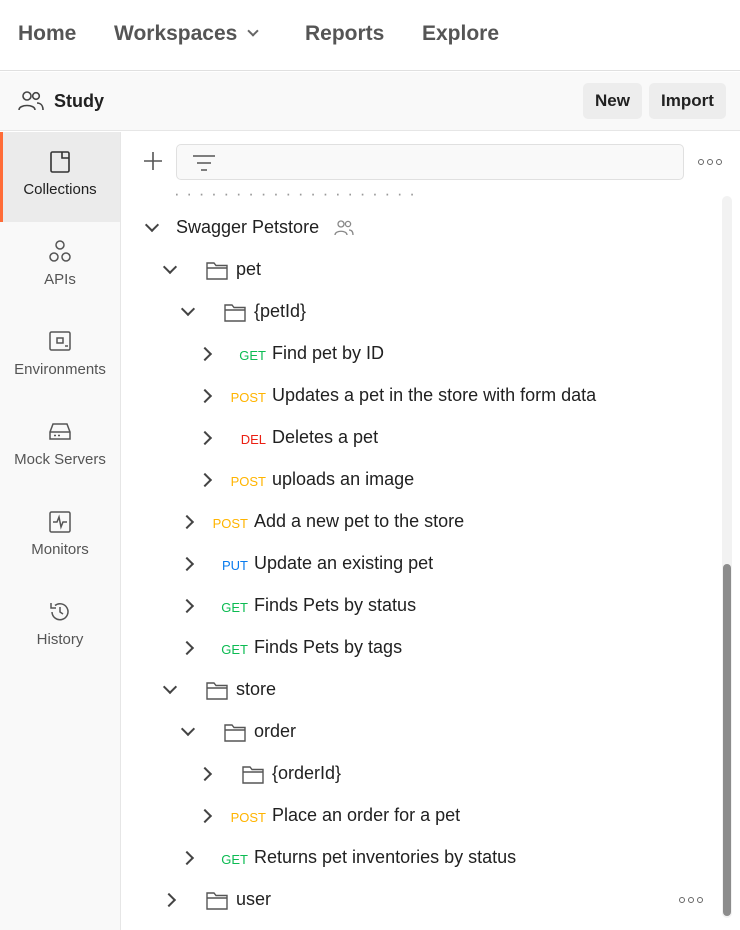  What do you see at coordinates (60, 177) in the screenshot?
I see `sidebar-item-collections: Collections` at bounding box center [60, 177].